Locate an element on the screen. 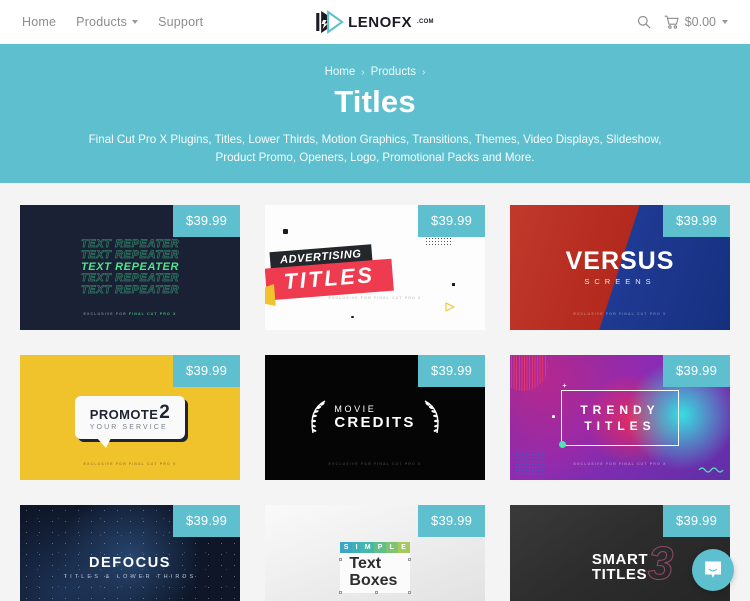  cart-button: $0.00 is located at coordinates (696, 22).